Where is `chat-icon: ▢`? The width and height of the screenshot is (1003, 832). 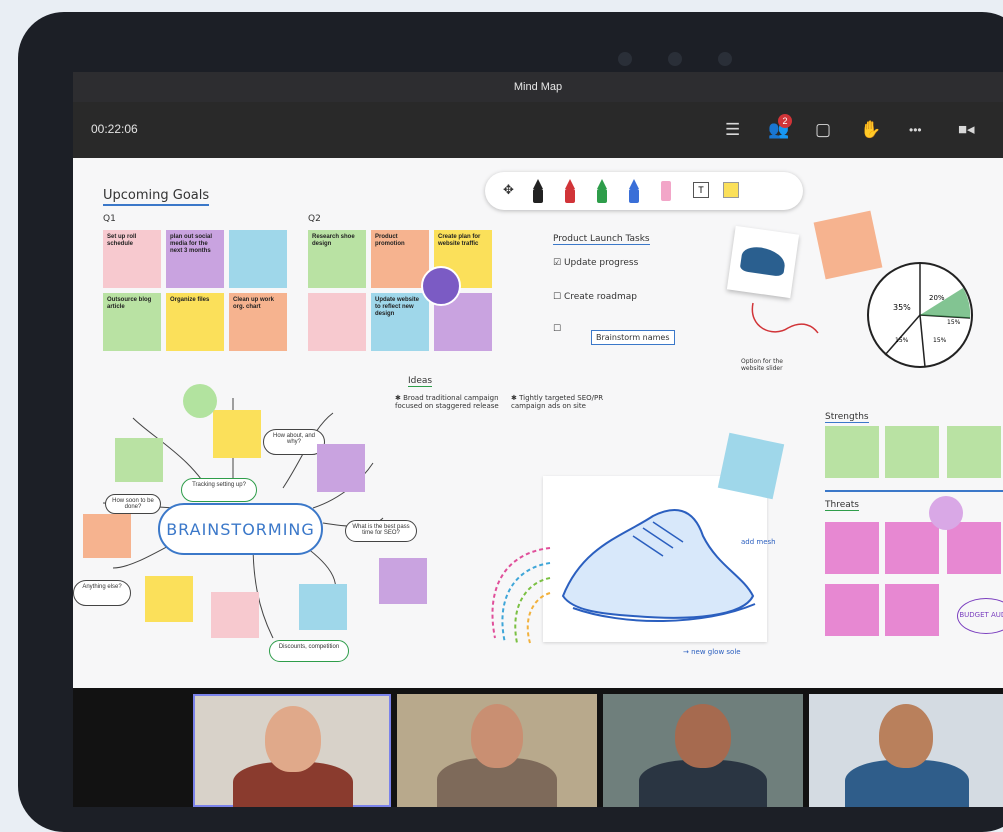
chat-icon: ▢ is located at coordinates (823, 130).